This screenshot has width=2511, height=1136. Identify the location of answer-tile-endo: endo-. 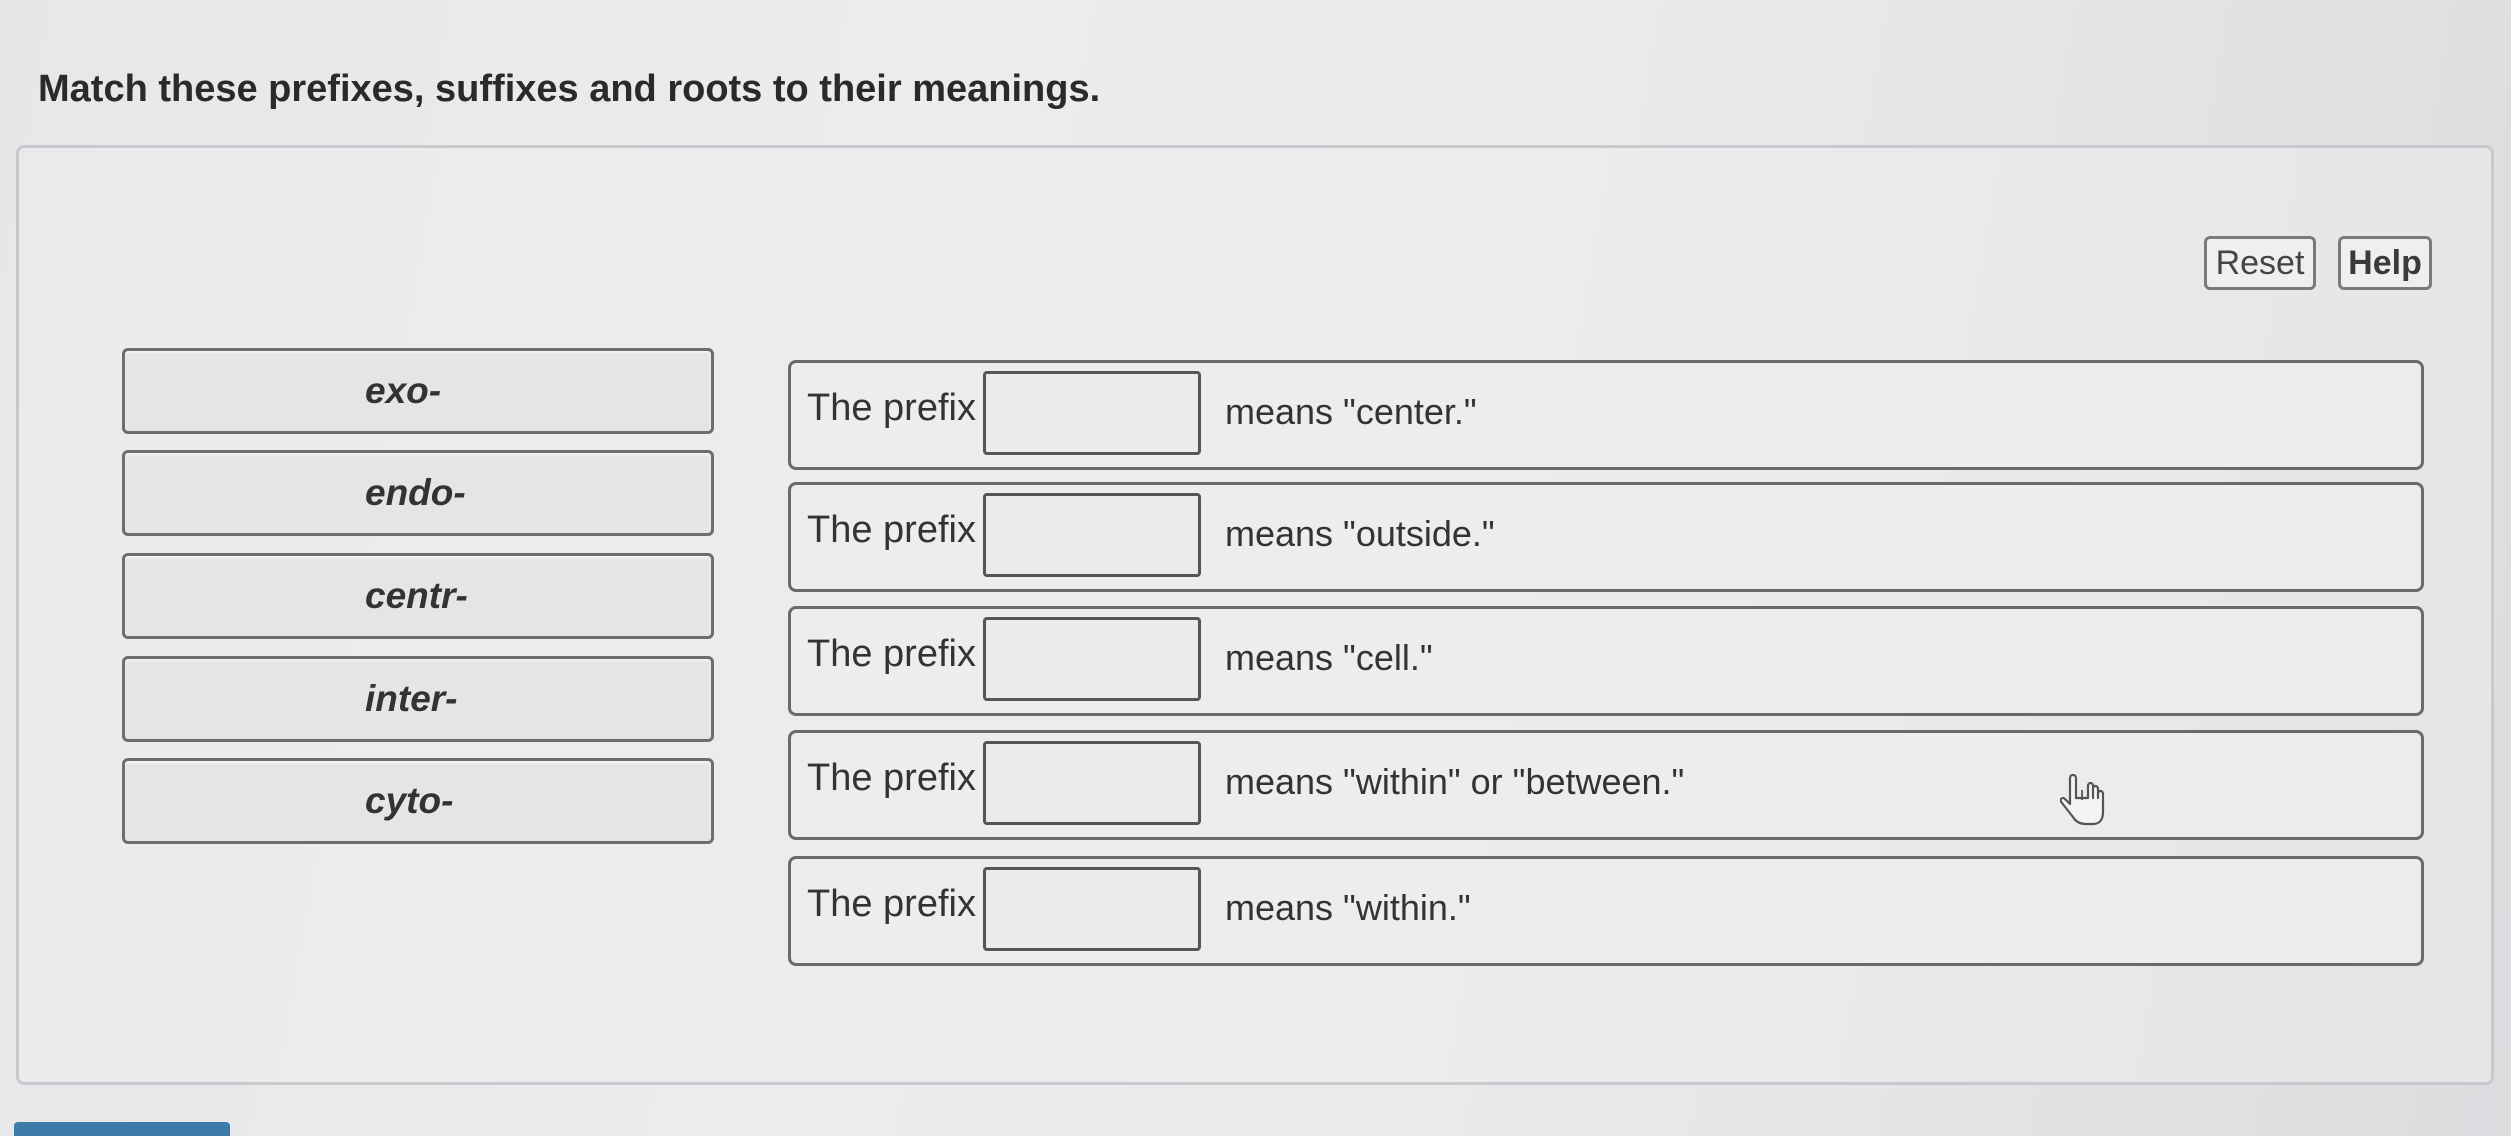
(418, 493).